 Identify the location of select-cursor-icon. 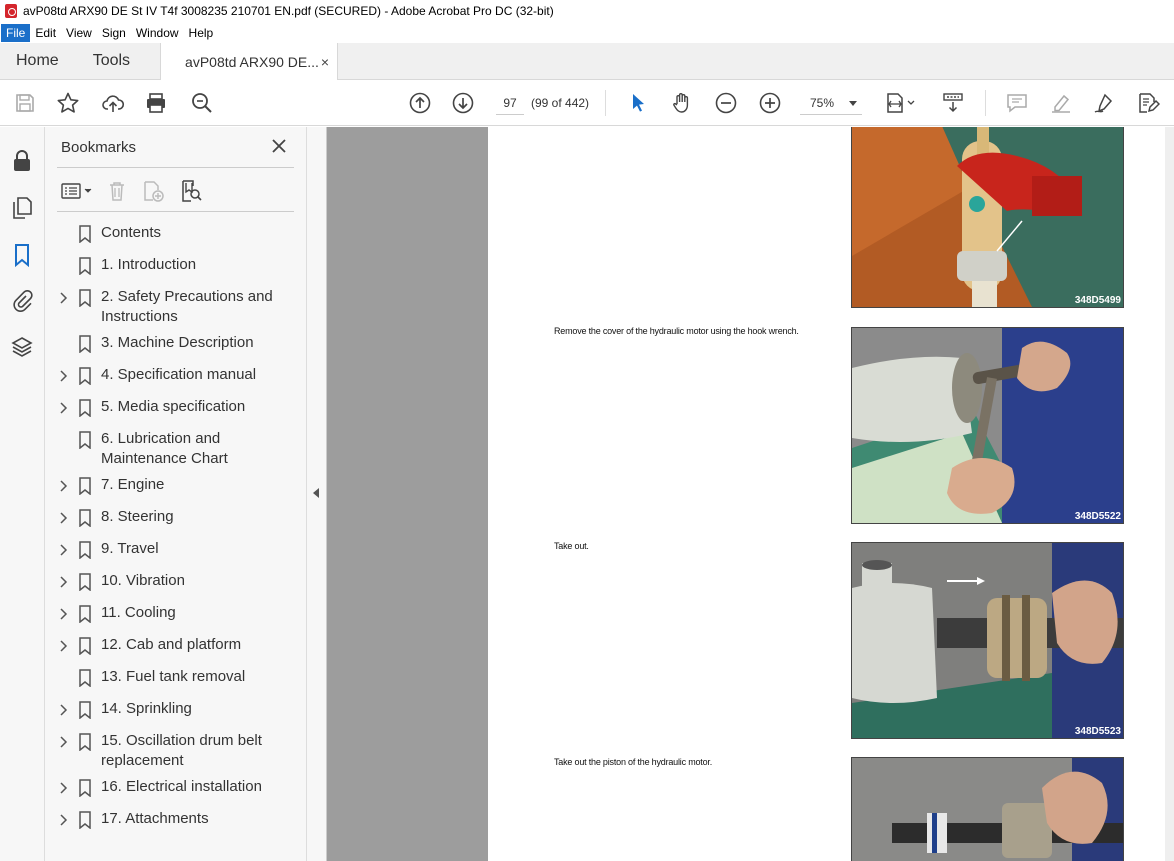
(638, 103).